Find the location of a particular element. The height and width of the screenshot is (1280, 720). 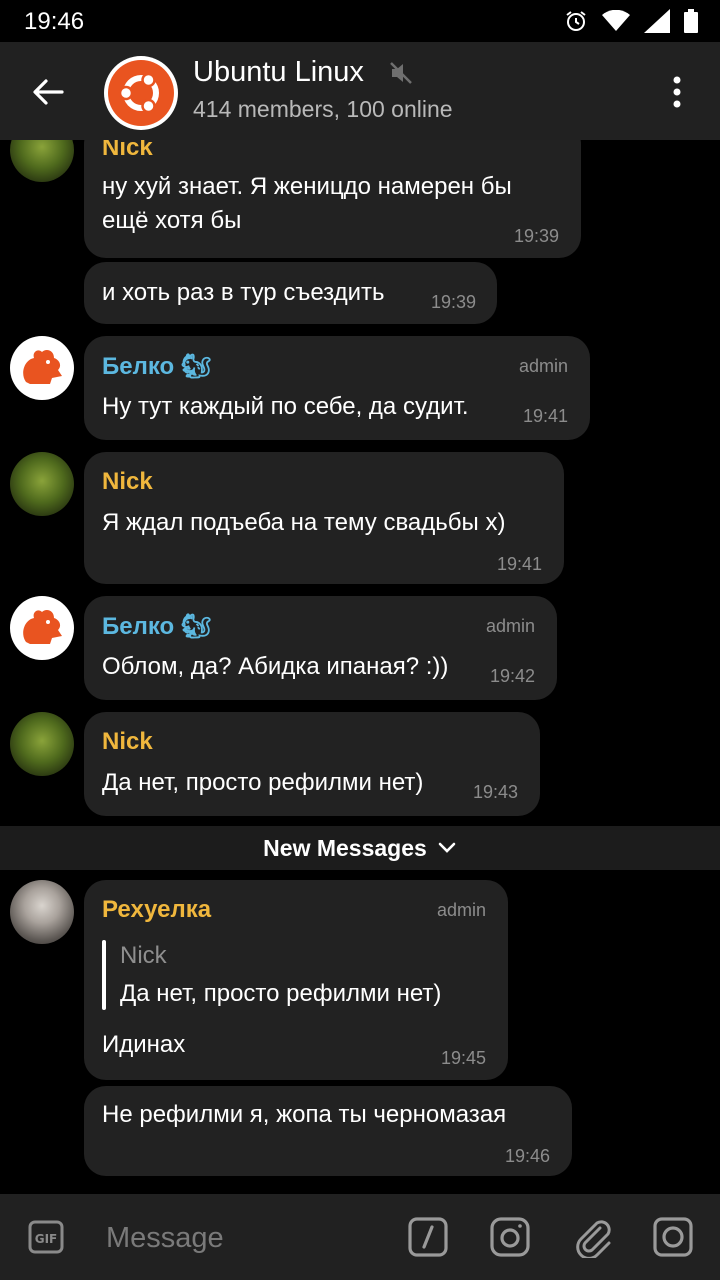

avatar-rexuelka is located at coordinates (42, 912).